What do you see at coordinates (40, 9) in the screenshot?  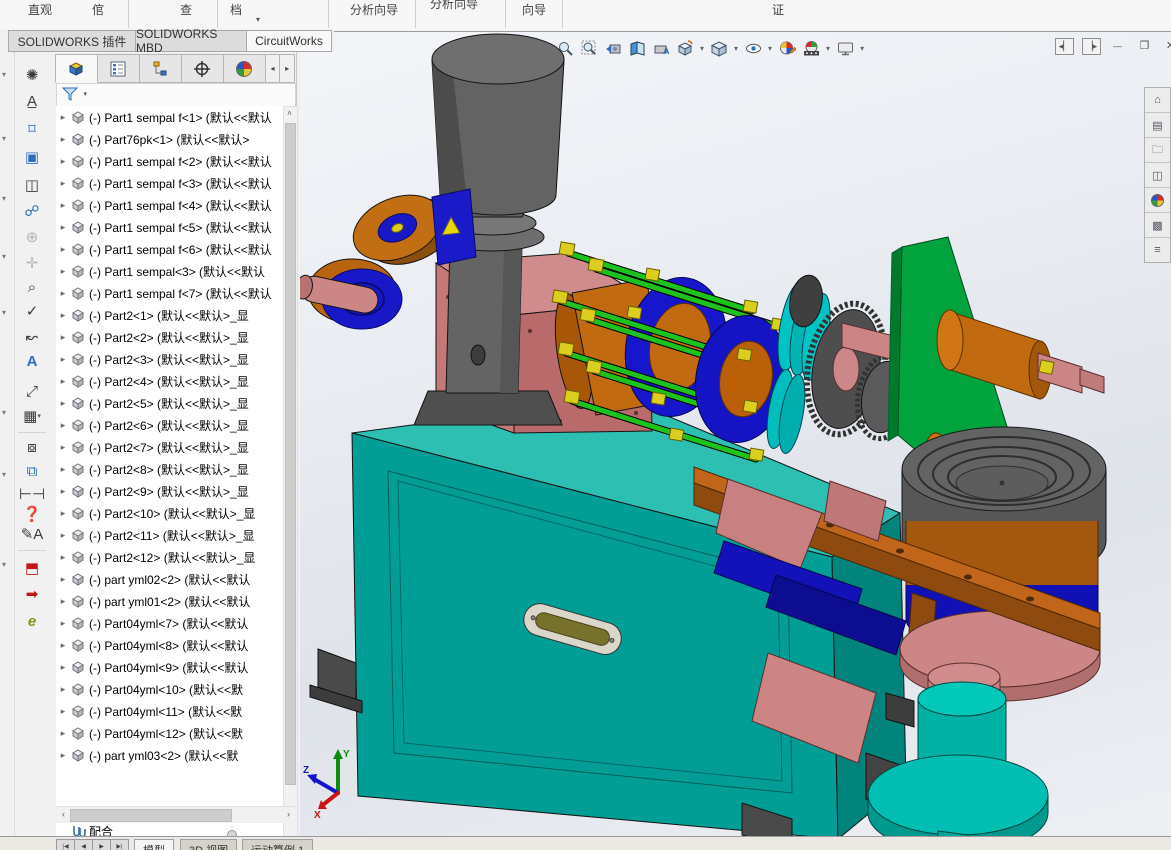 I see `command-label: 直观` at bounding box center [40, 9].